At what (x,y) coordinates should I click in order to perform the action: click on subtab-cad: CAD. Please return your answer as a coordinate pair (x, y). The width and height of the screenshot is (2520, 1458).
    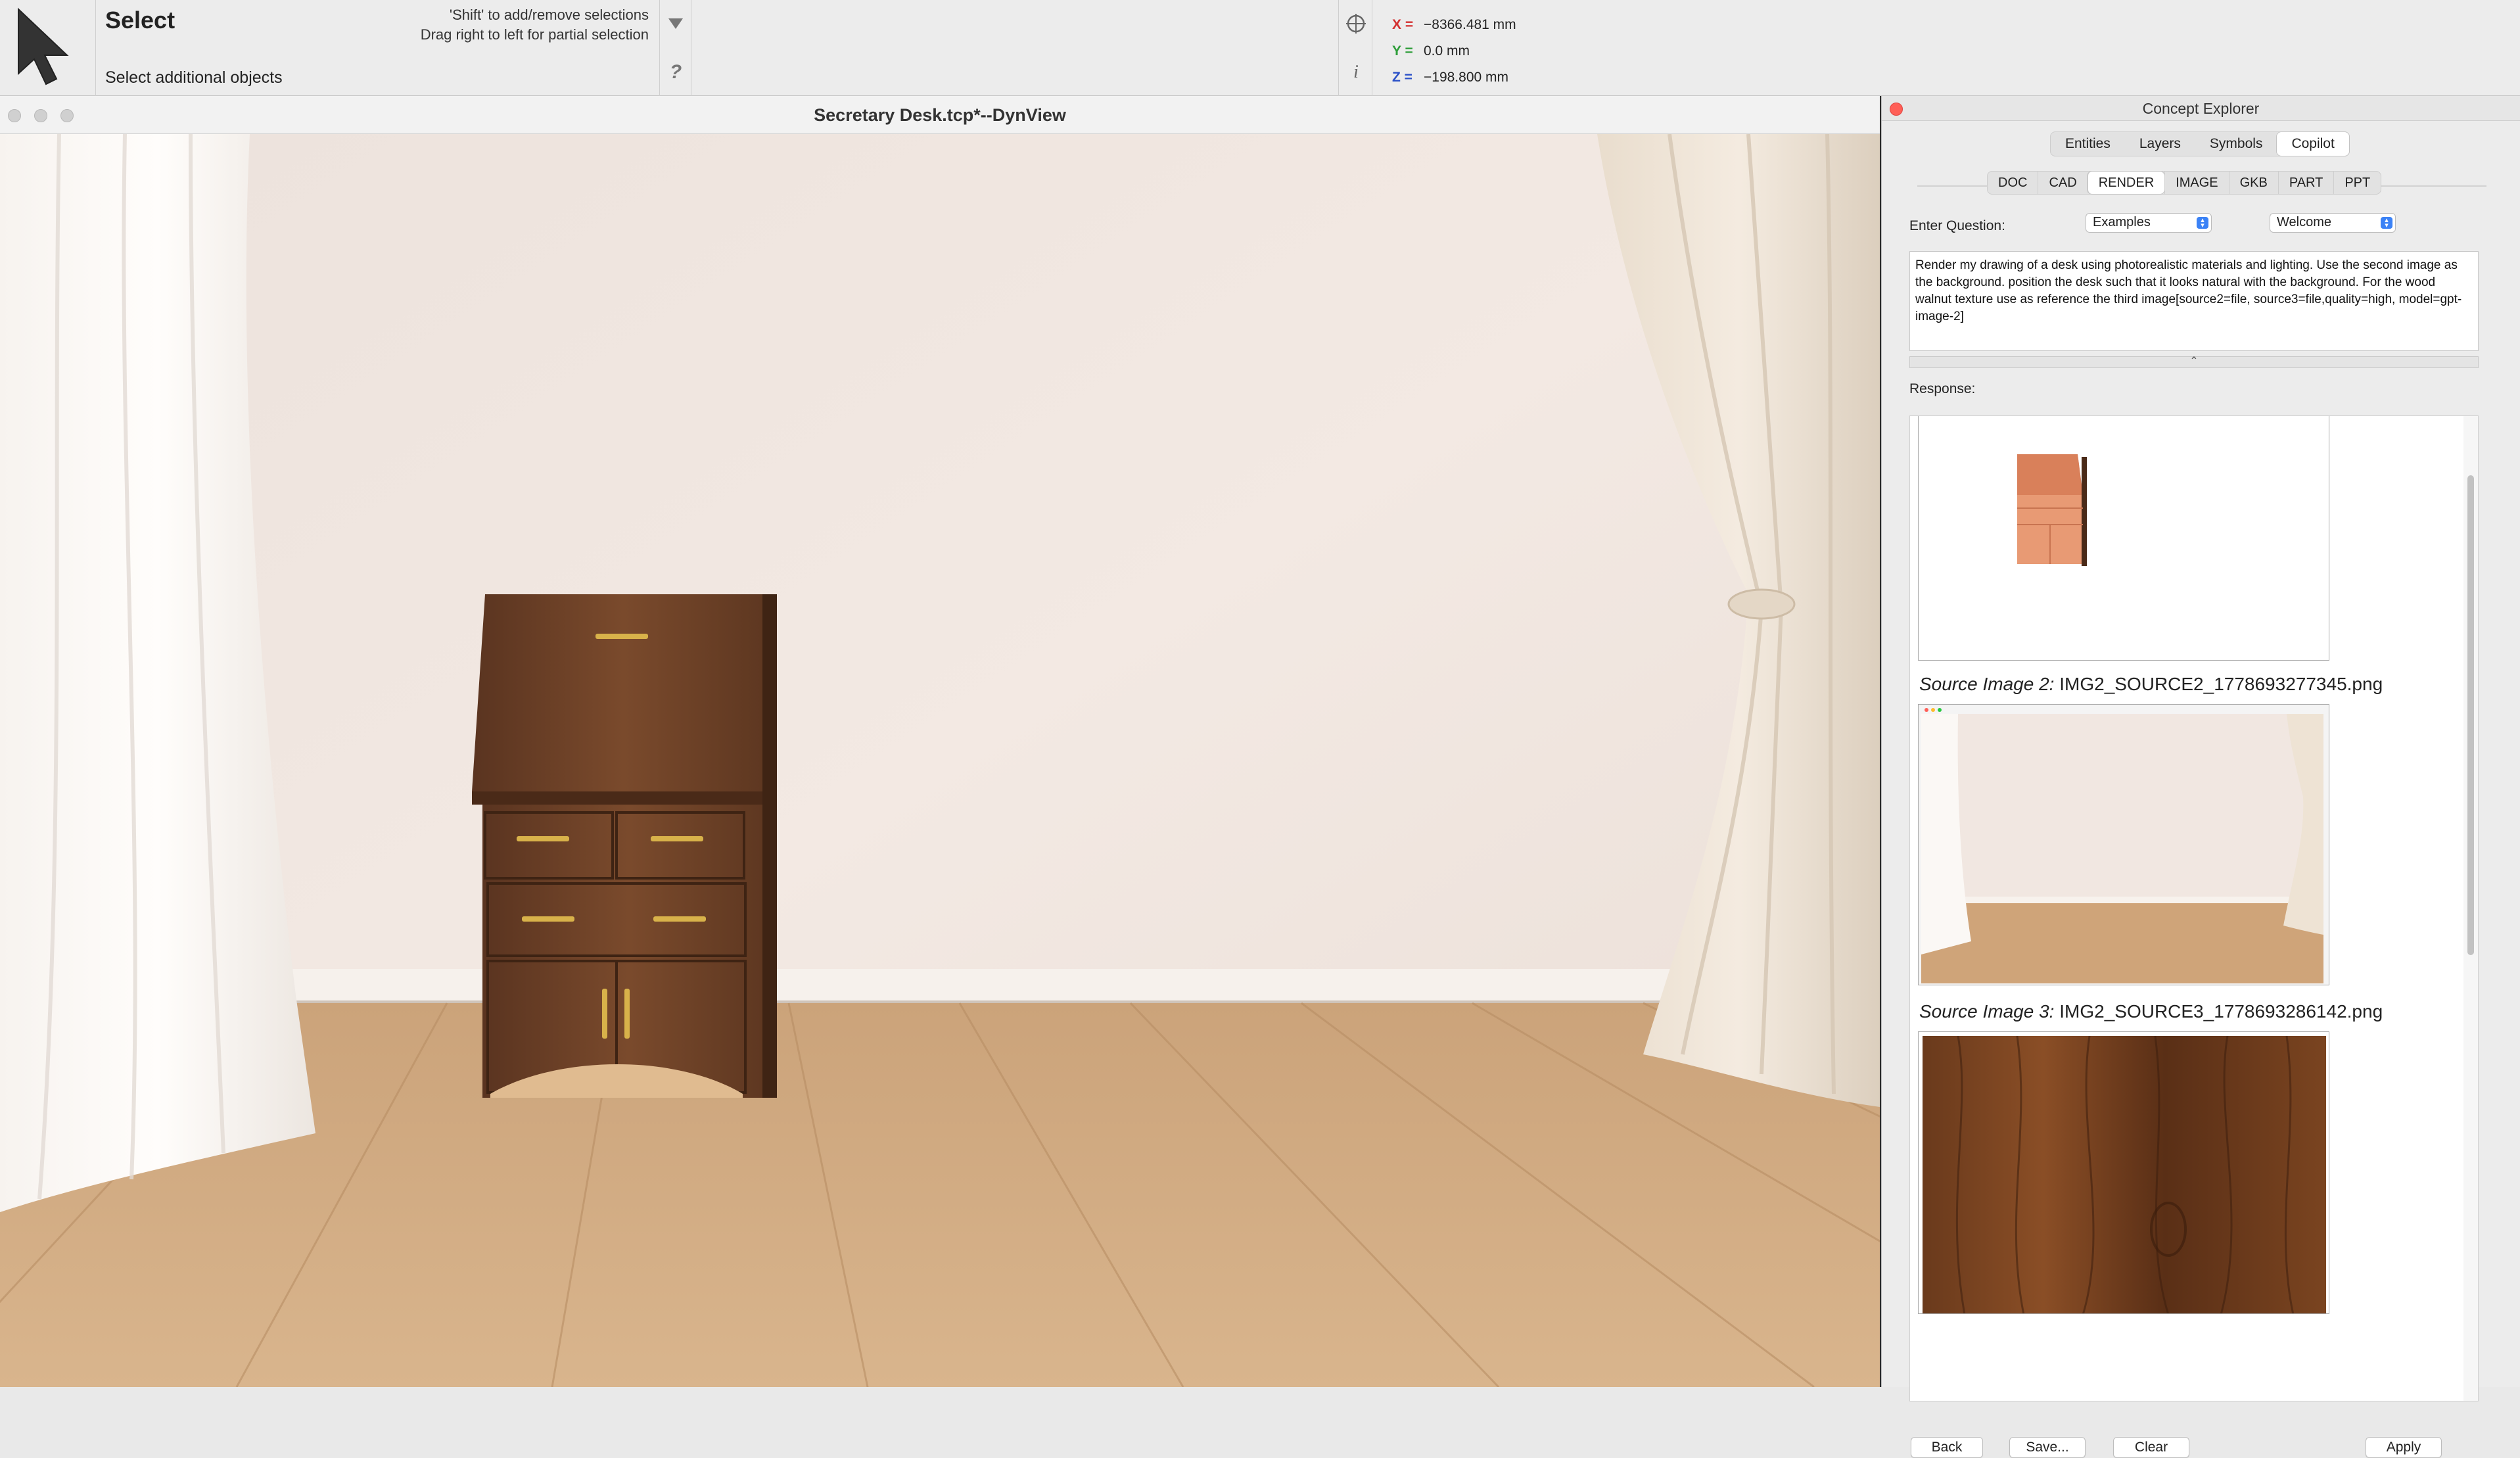
    Looking at the image, I should click on (2062, 183).